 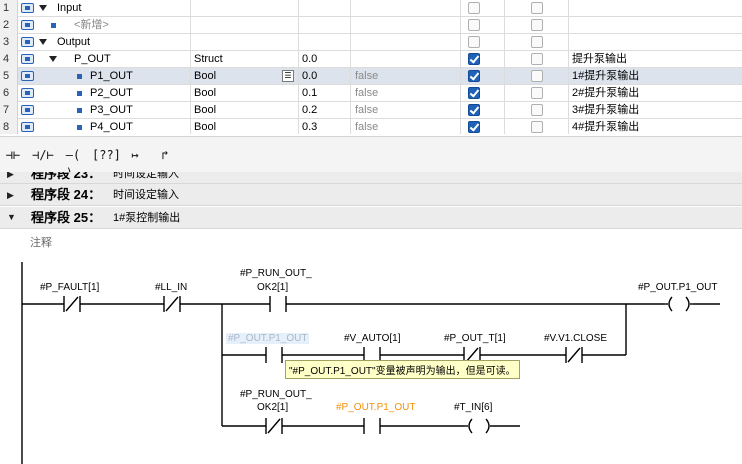 I want to click on operand-v-auto: #V_AUTO[1], so click(x=372, y=338).